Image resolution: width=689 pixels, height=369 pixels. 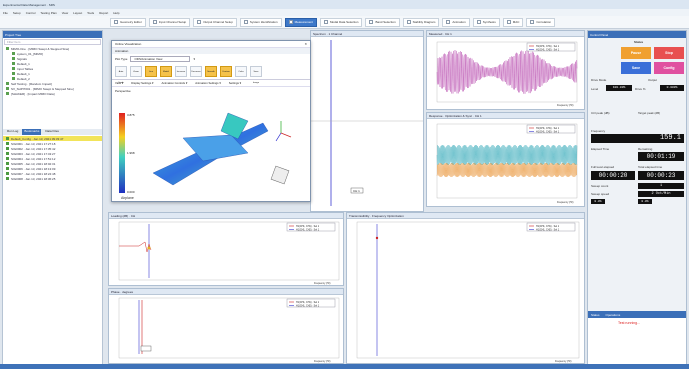 I want to click on tab-label: MAC, so click(x=516, y=22).